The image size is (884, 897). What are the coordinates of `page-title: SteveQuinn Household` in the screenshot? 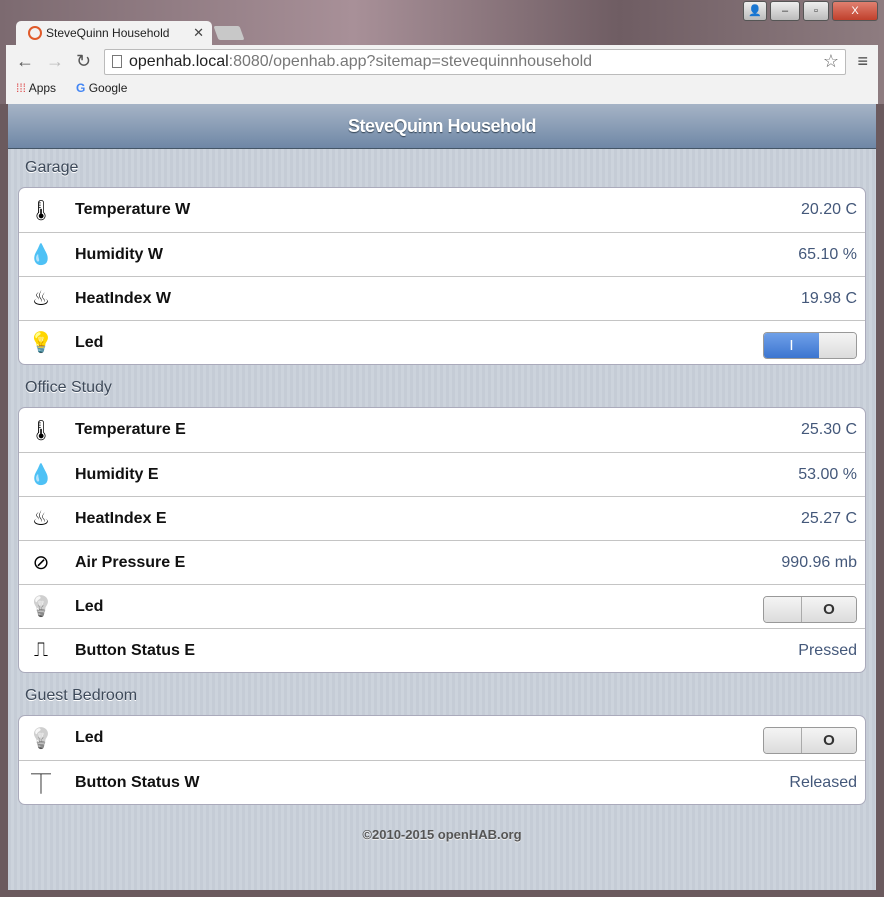 It's located at (442, 126).